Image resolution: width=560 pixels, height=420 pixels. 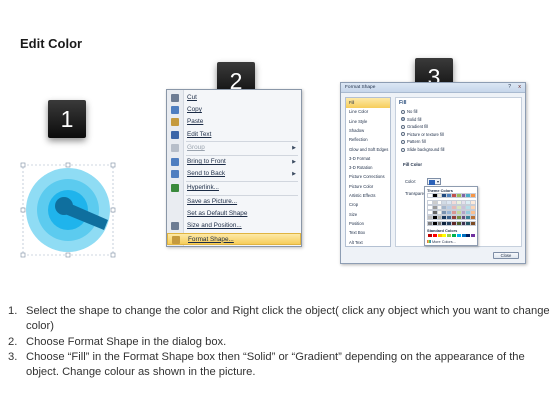 What do you see at coordinates (368, 224) in the screenshot?
I see `dialog-category-item: Position` at bounding box center [368, 224].